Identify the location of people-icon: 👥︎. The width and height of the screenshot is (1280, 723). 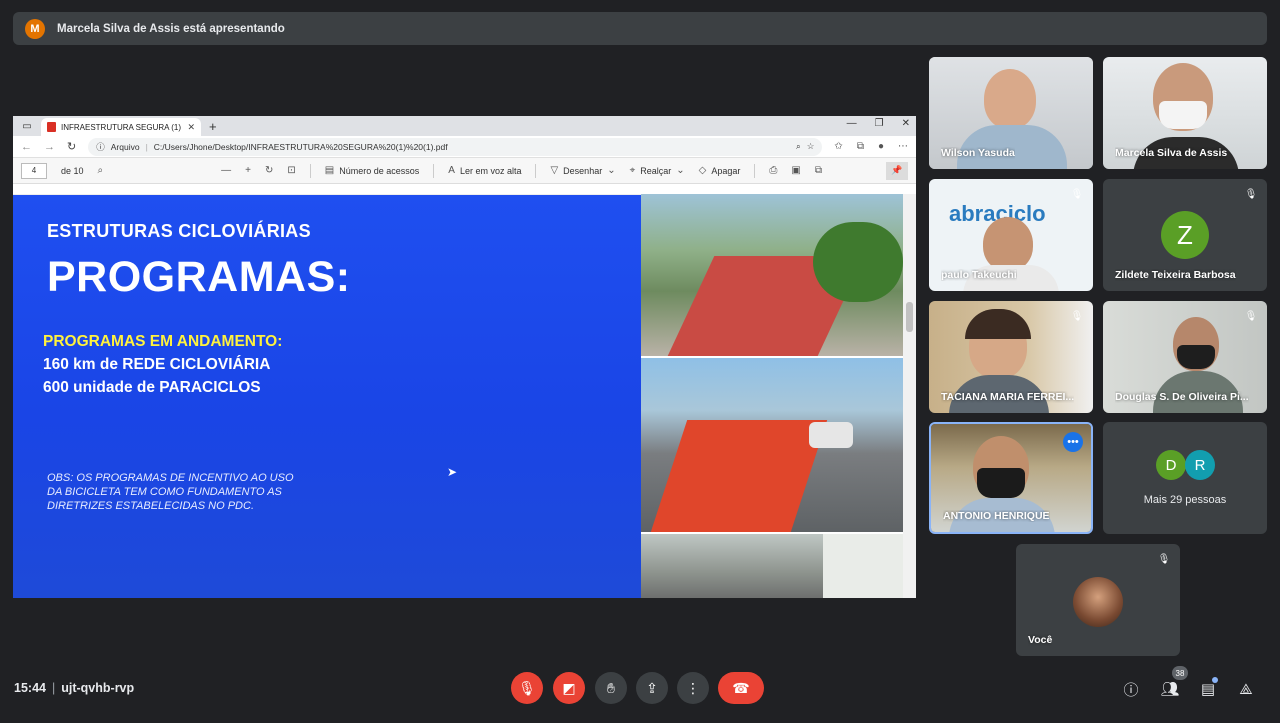
(1170, 689).